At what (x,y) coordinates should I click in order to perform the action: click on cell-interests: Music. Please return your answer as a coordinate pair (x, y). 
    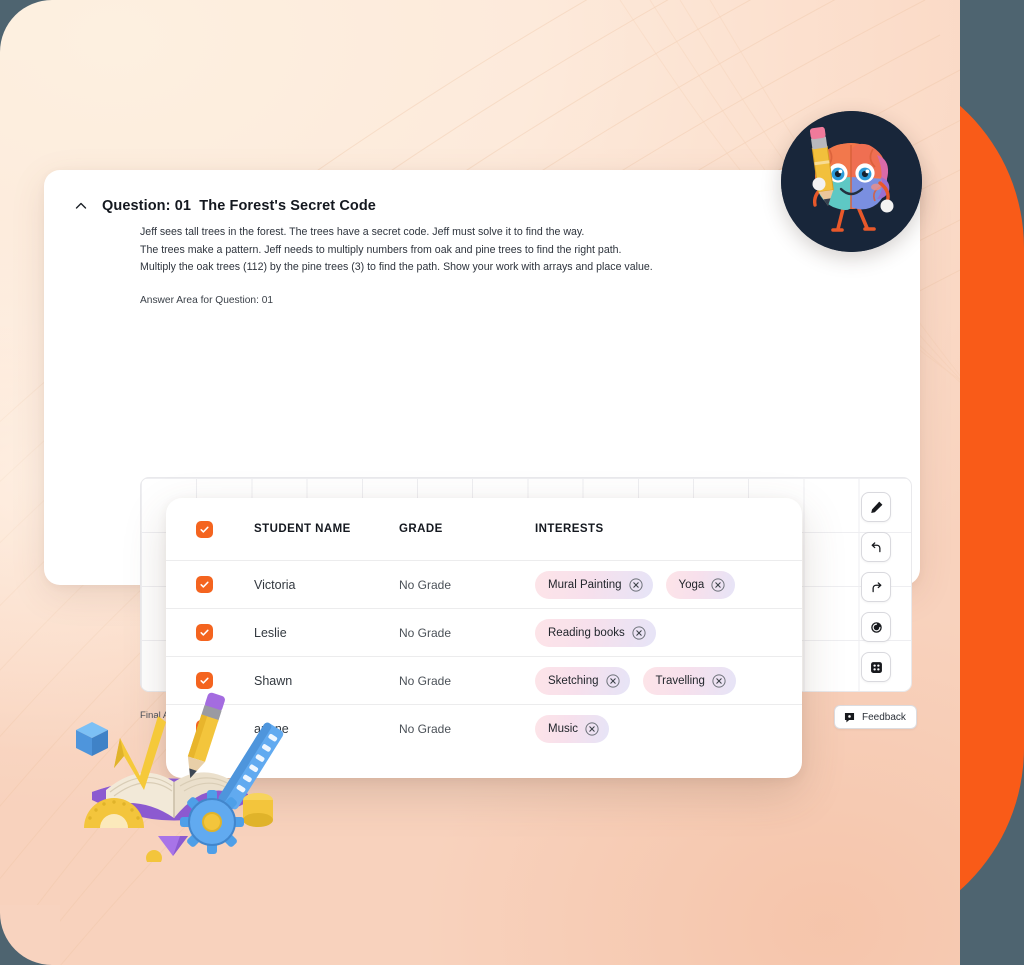
    Looking at the image, I should click on (668, 728).